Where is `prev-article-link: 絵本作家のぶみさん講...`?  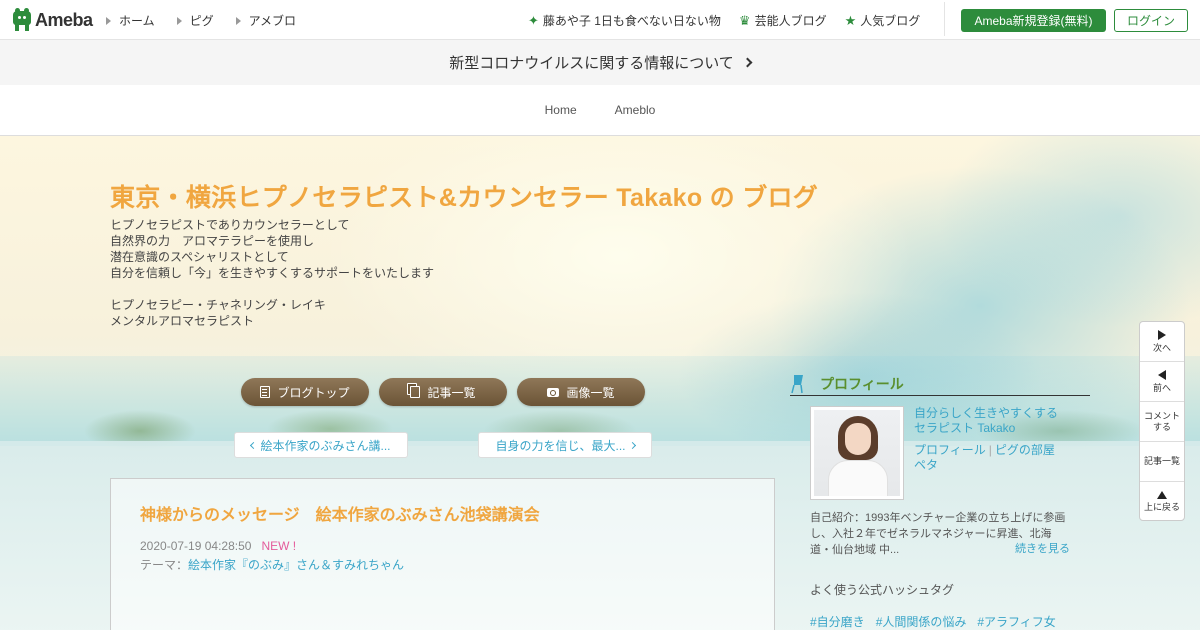 prev-article-link: 絵本作家のぶみさん講... is located at coordinates (321, 445).